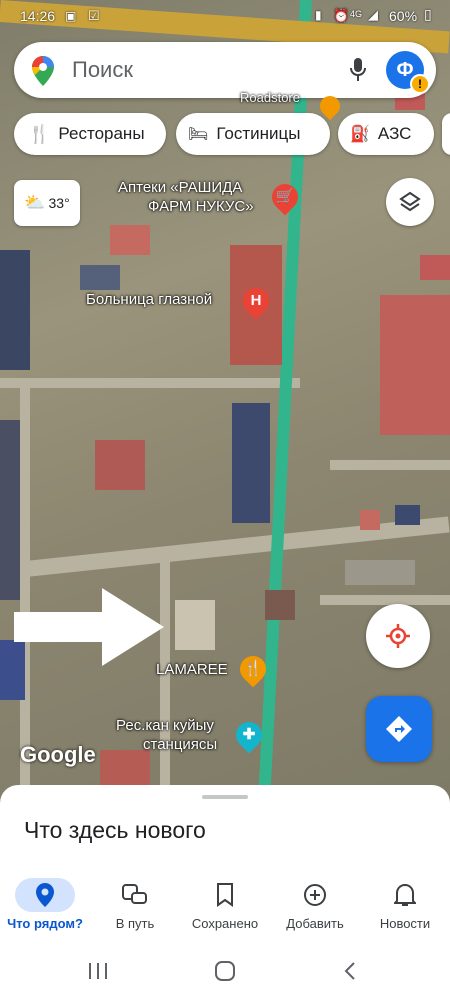 Image resolution: width=450 pixels, height=1000 pixels. What do you see at coordinates (405, 923) in the screenshot?
I see `nav-label: Новости` at bounding box center [405, 923].